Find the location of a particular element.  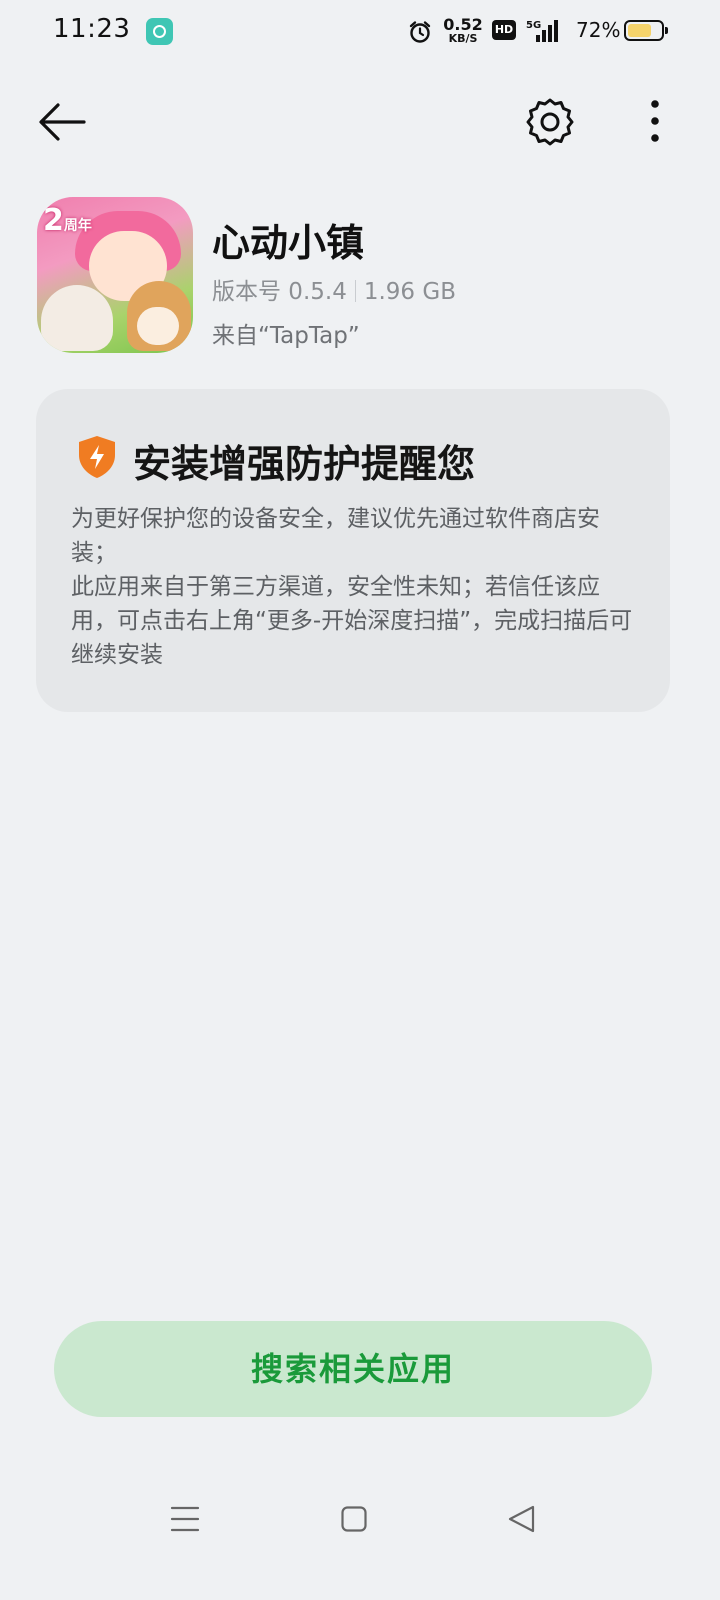

network-type-label: 5G is located at coordinates (533, 25).